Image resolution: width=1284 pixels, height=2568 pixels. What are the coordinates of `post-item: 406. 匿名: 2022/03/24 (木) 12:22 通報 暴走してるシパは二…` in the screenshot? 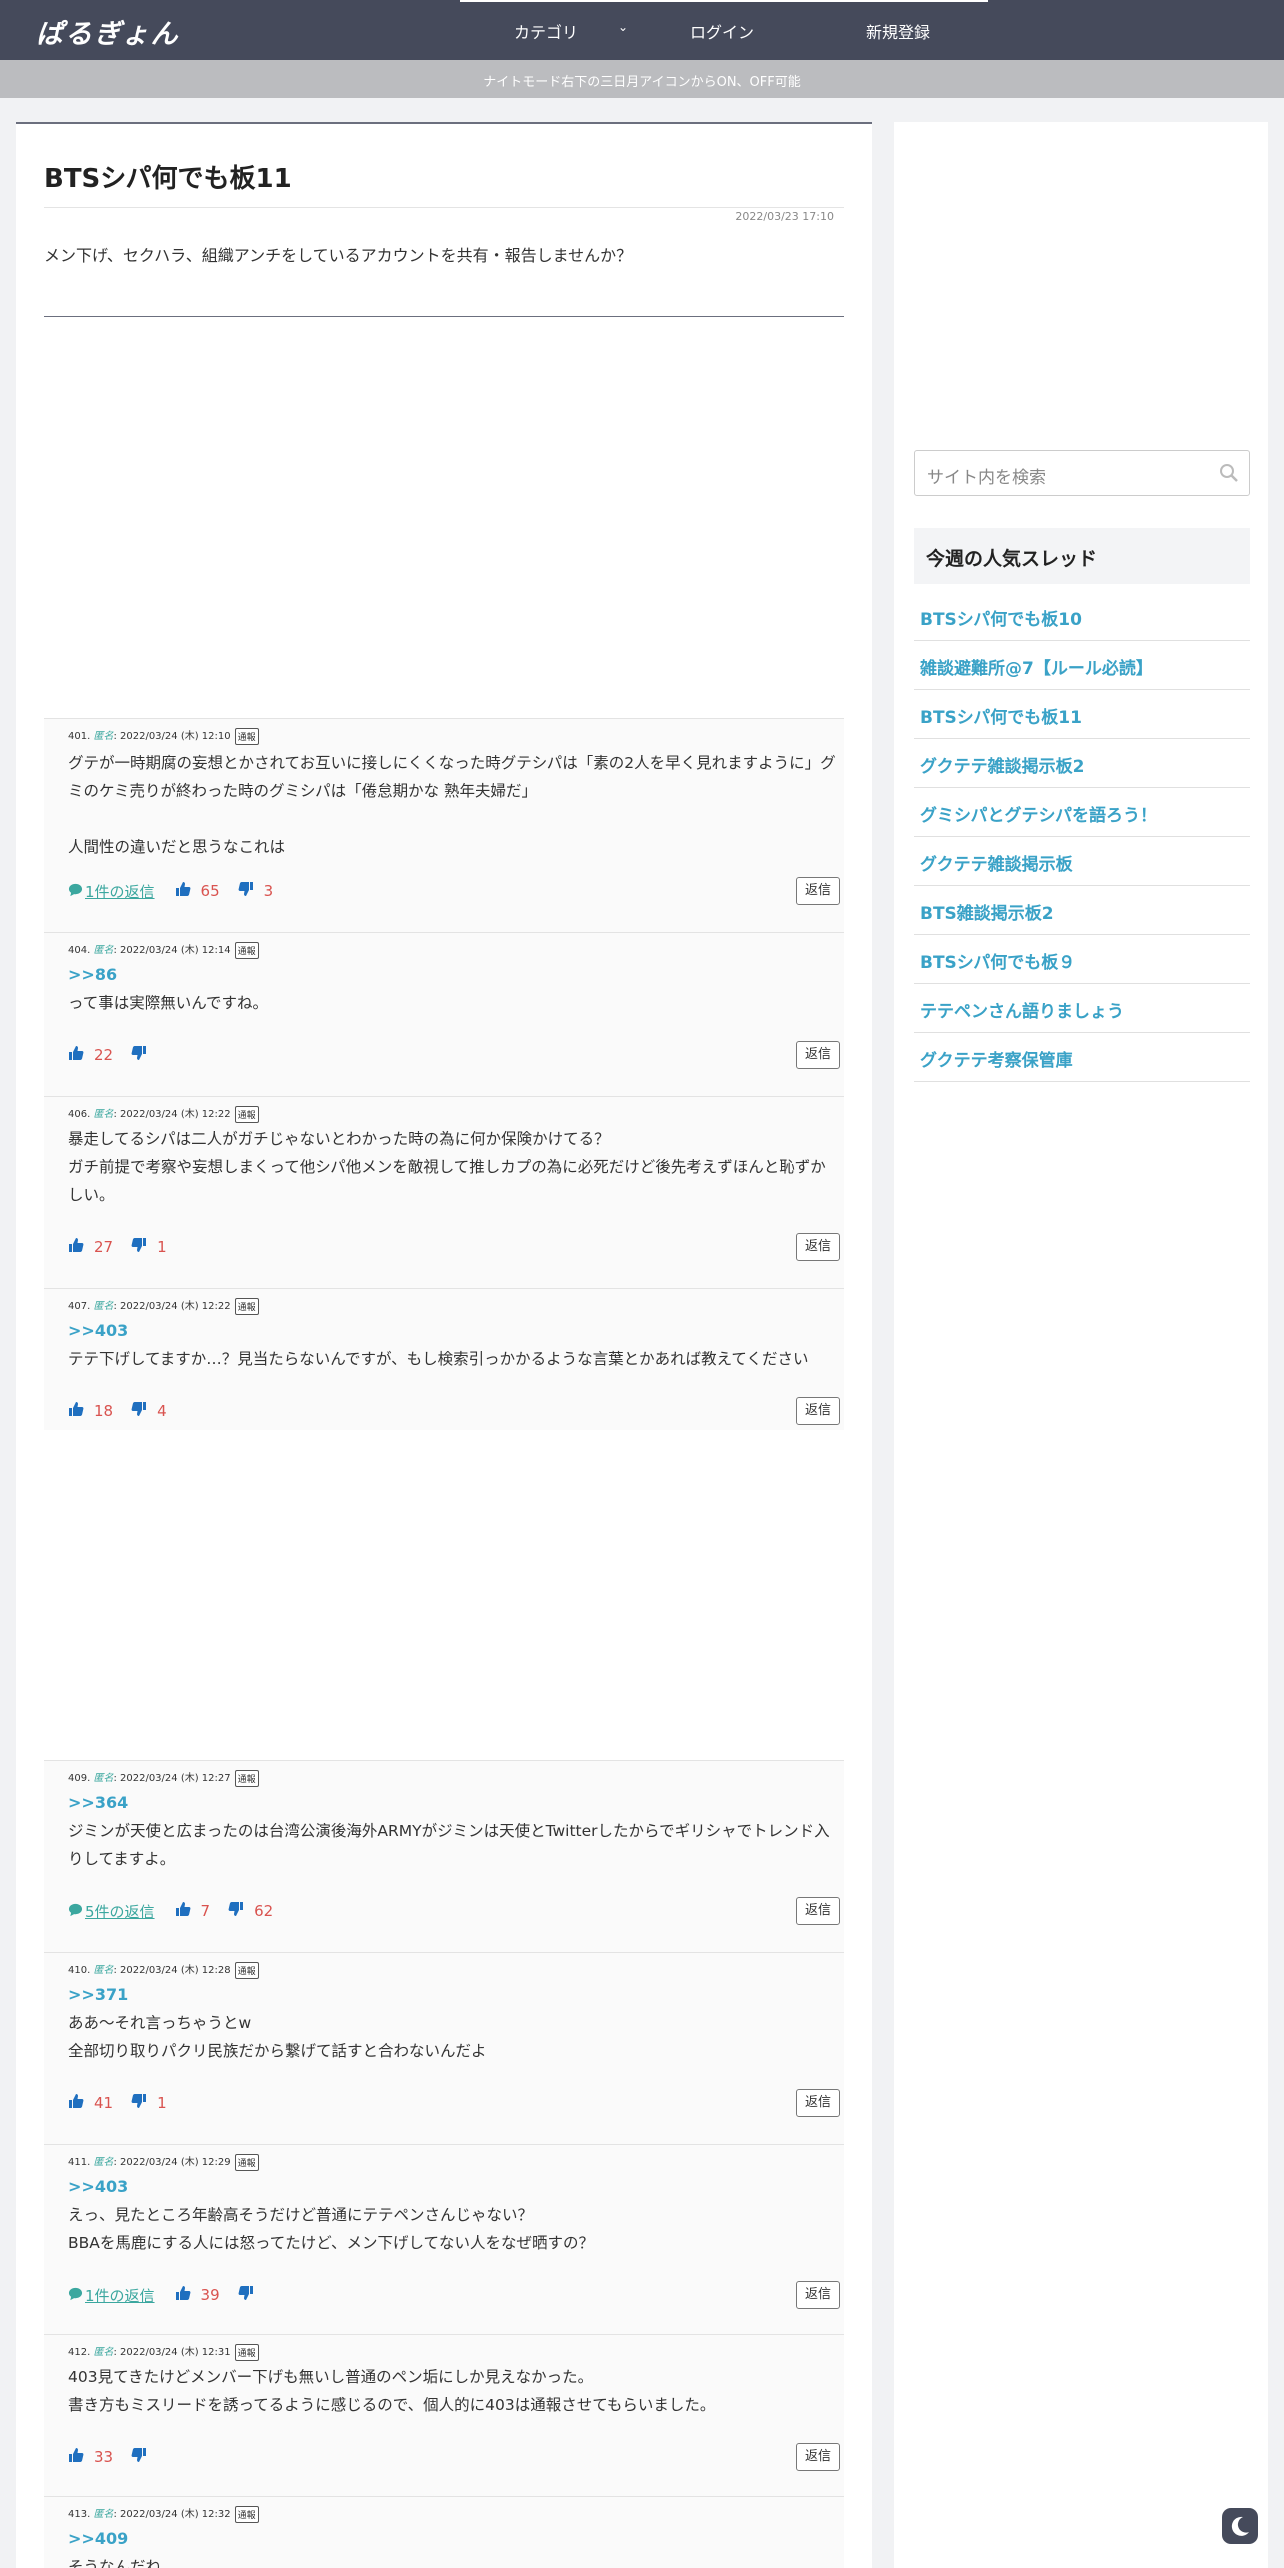 It's located at (444, 1192).